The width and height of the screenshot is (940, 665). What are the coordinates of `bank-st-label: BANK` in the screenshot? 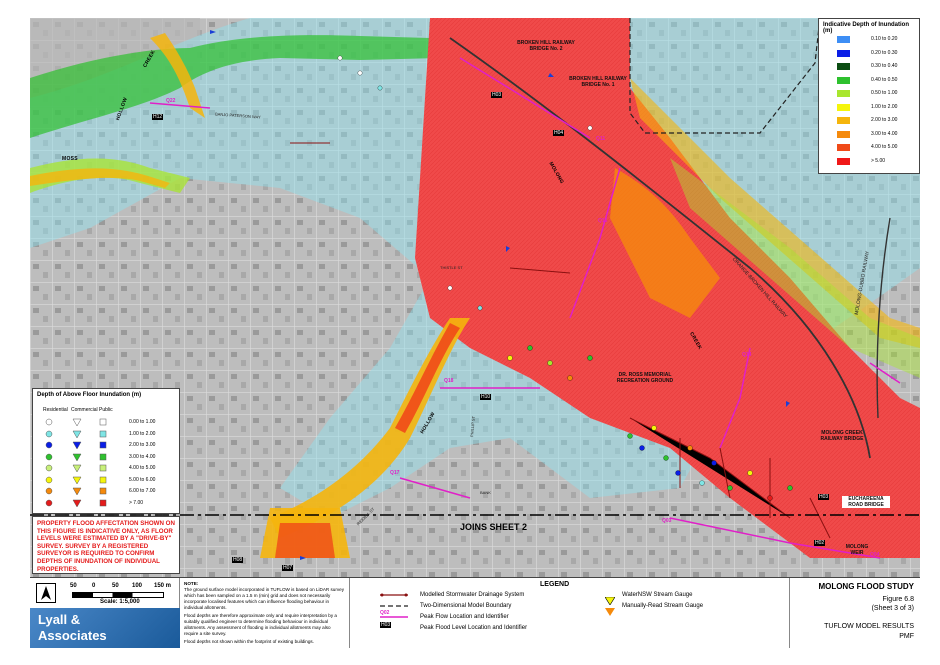 It's located at (485, 492).